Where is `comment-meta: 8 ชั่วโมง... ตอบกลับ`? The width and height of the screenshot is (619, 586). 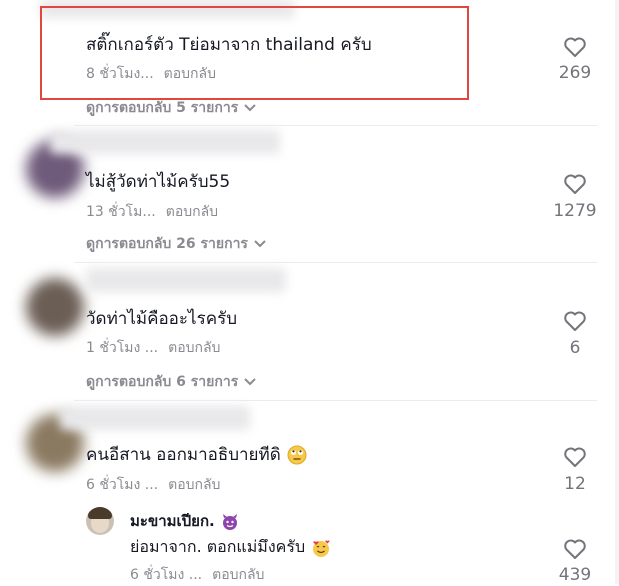
comment-meta: 8 ชั่วโมง... ตอบกลับ is located at coordinates (151, 74).